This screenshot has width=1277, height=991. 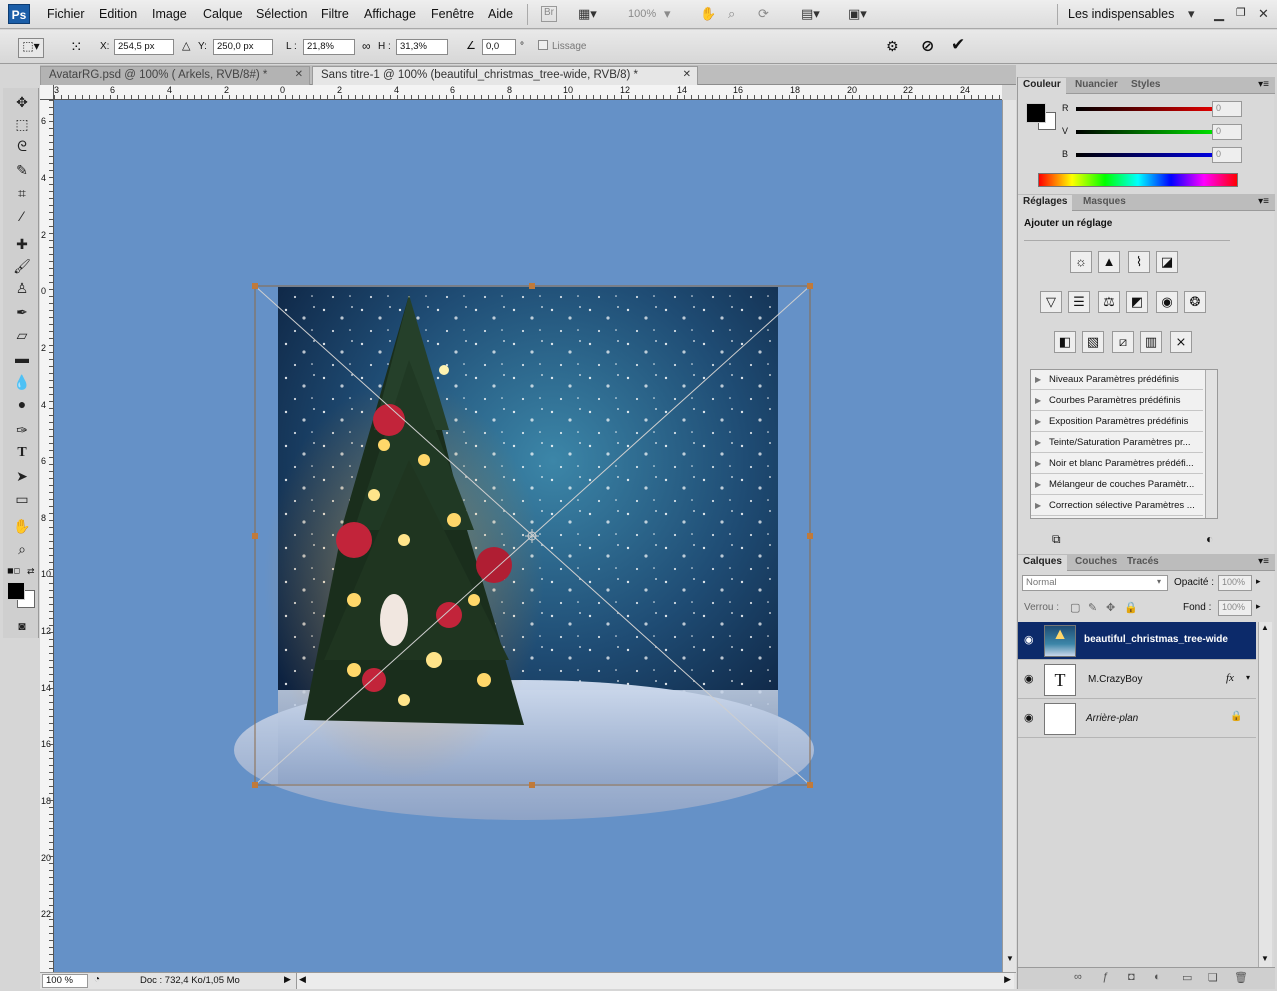 I want to click on zoom-field: 100 %, so click(x=65, y=981).